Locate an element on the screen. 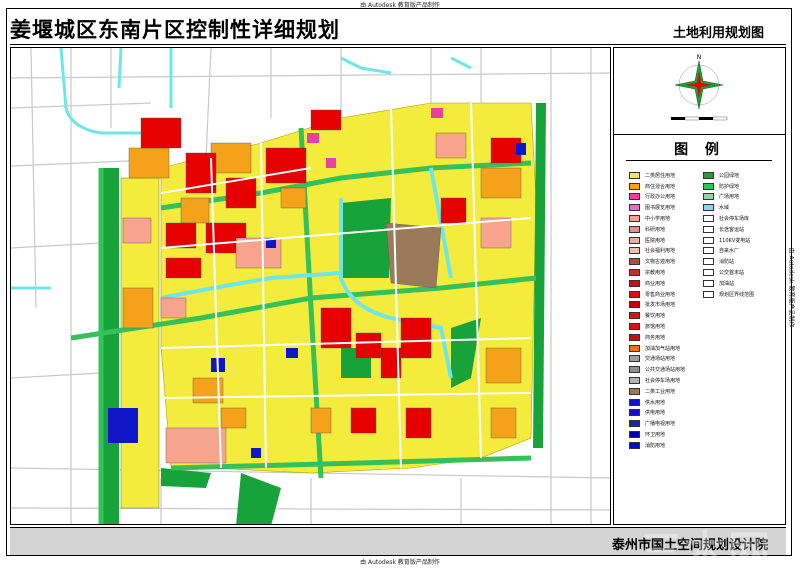 The width and height of the screenshot is (800, 579). legend-label: 广场用地 is located at coordinates (729, 197).